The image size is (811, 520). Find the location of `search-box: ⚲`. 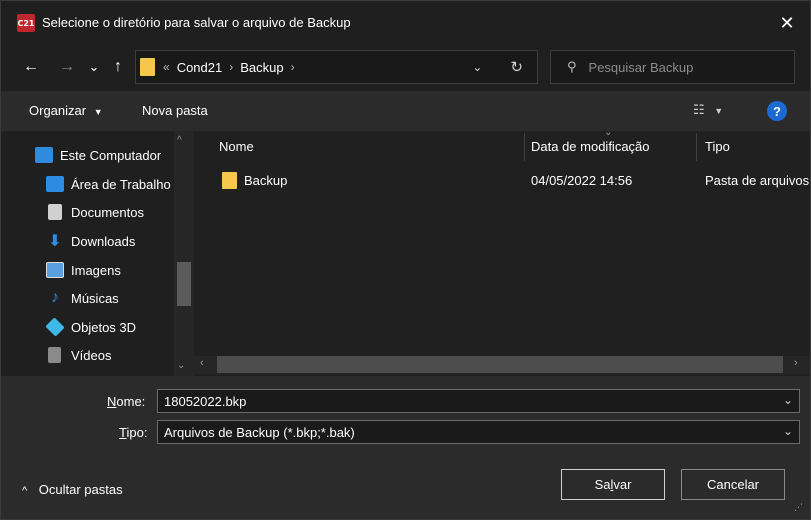

search-box: ⚲ is located at coordinates (672, 67).